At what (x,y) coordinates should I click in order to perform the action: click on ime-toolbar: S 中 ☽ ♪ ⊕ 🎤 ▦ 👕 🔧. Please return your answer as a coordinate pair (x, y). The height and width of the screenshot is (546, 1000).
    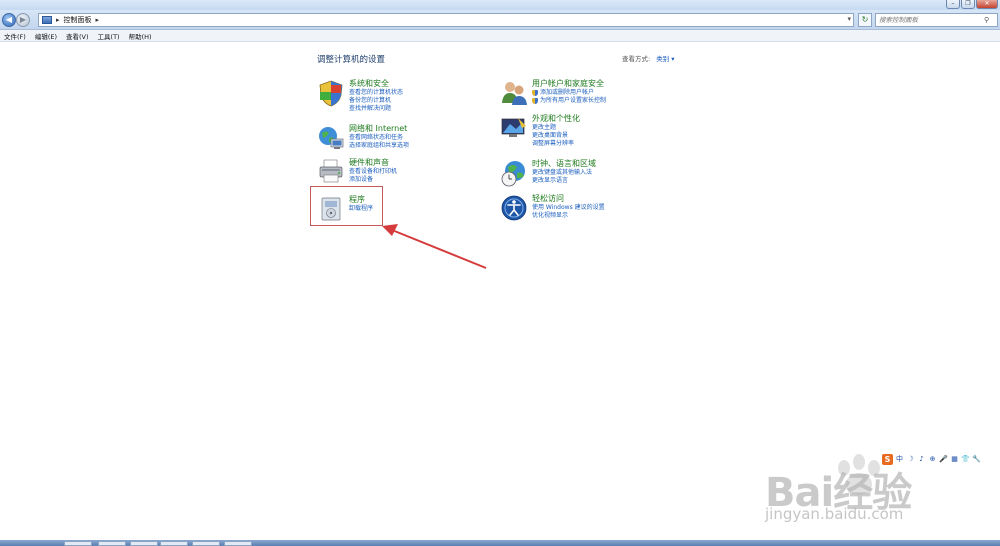
    Looking at the image, I should click on (931, 459).